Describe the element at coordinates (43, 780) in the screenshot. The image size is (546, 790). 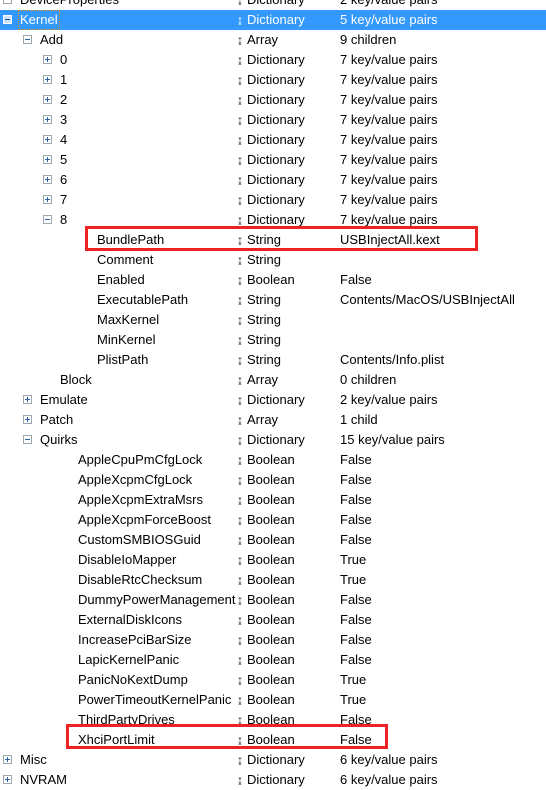
I see `tree-row-name: NVRAM` at that location.